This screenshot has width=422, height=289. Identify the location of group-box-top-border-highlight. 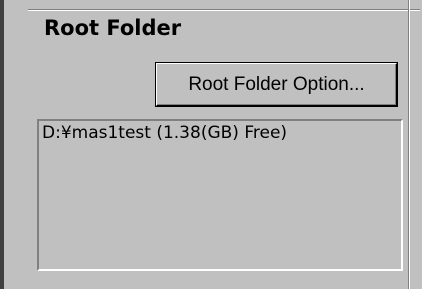
(224, 10).